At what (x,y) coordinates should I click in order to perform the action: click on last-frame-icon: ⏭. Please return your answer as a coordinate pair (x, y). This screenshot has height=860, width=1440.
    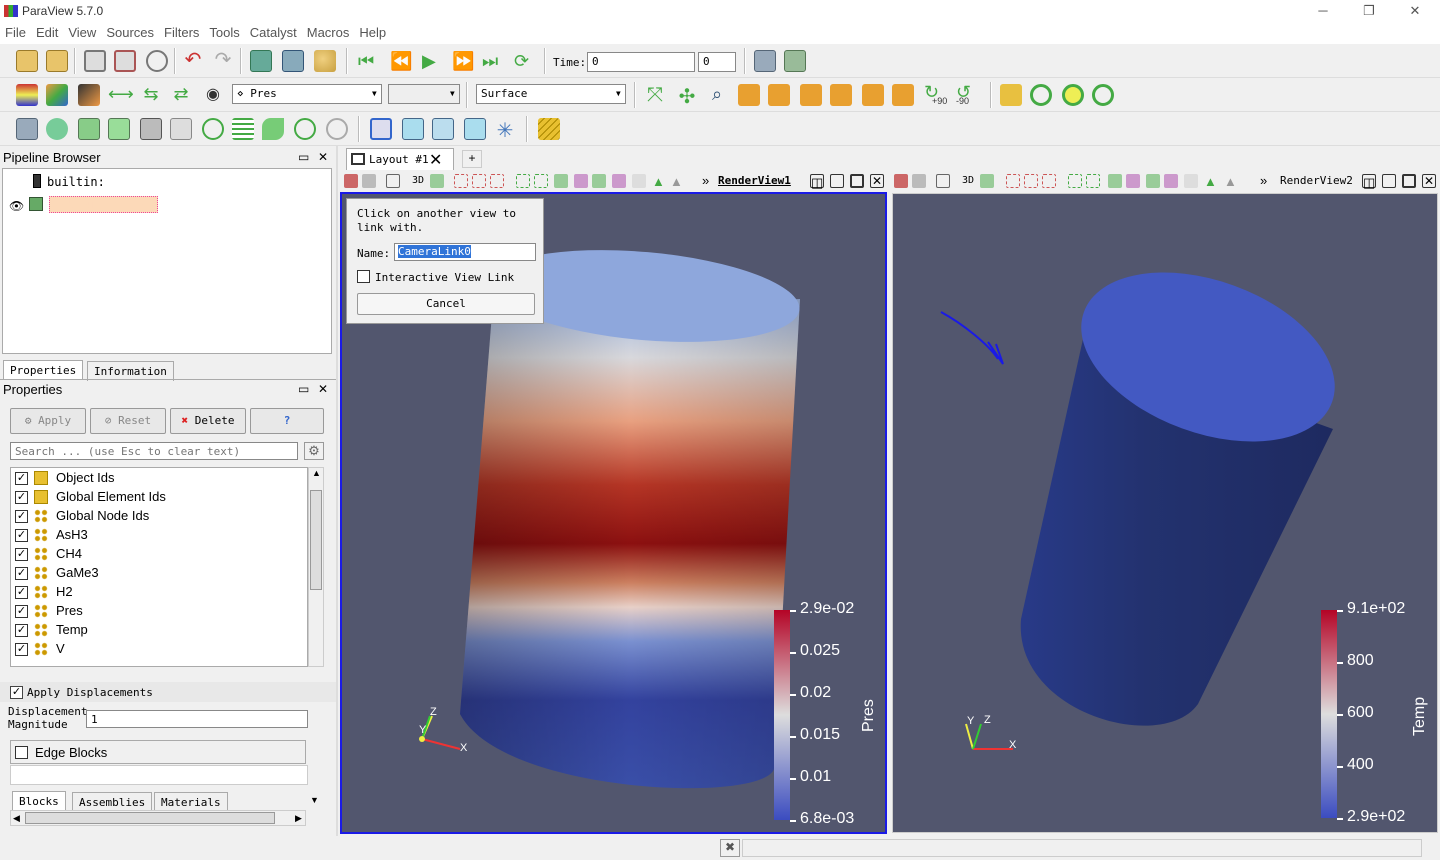
    Looking at the image, I should click on (493, 63).